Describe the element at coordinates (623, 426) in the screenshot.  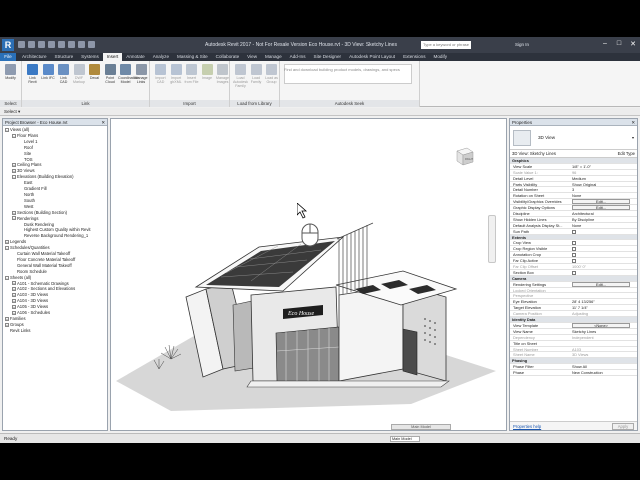
I see `apply-button: Apply` at that location.